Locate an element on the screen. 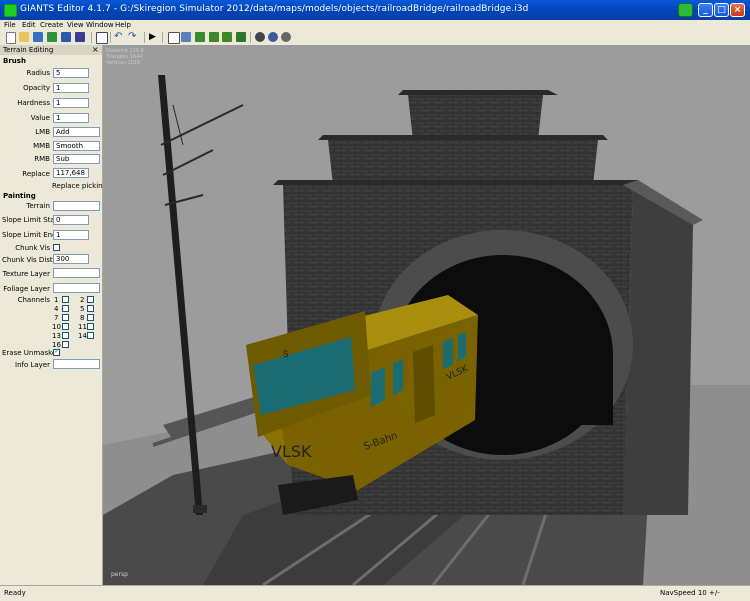  open-file-icon is located at coordinates (24, 37).